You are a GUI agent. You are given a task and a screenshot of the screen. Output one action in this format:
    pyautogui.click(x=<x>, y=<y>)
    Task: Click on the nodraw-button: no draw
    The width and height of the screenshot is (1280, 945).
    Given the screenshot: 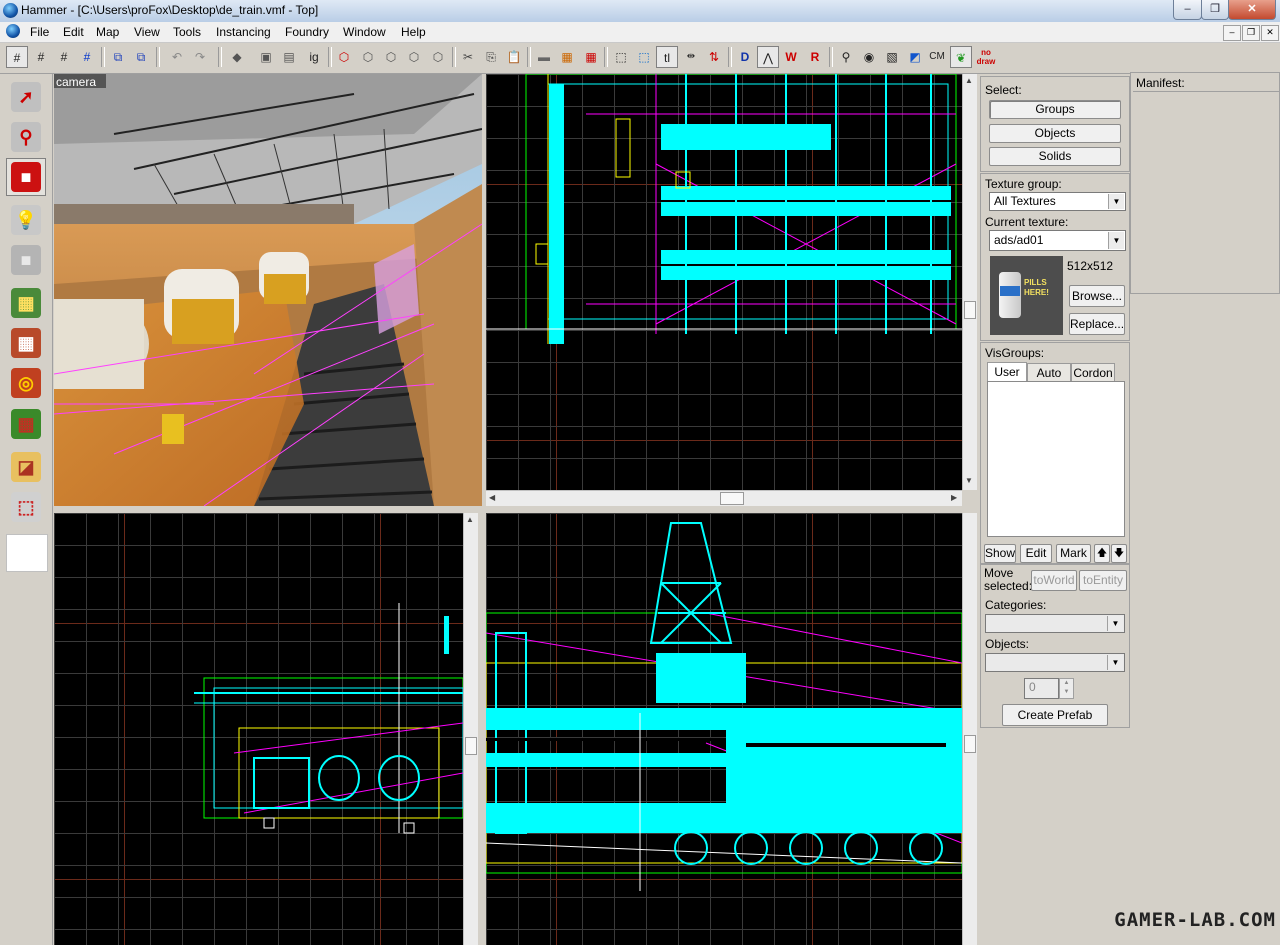 What is the action you would take?
    pyautogui.click(x=986, y=57)
    